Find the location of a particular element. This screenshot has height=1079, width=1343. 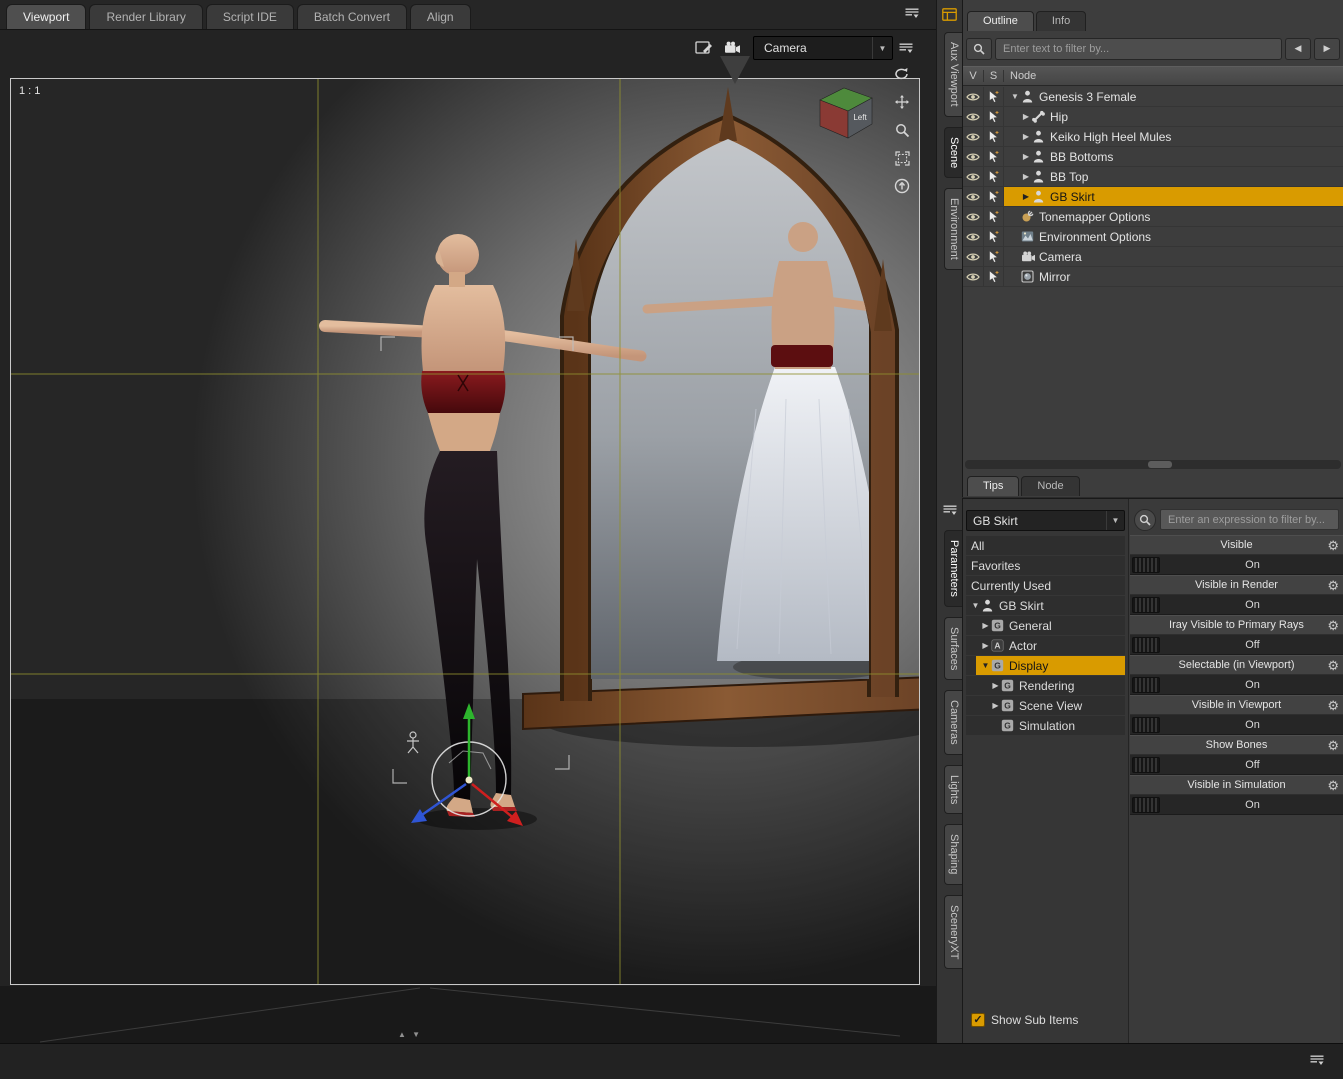

pane-tab-info: Info is located at coordinates (1061, 21).